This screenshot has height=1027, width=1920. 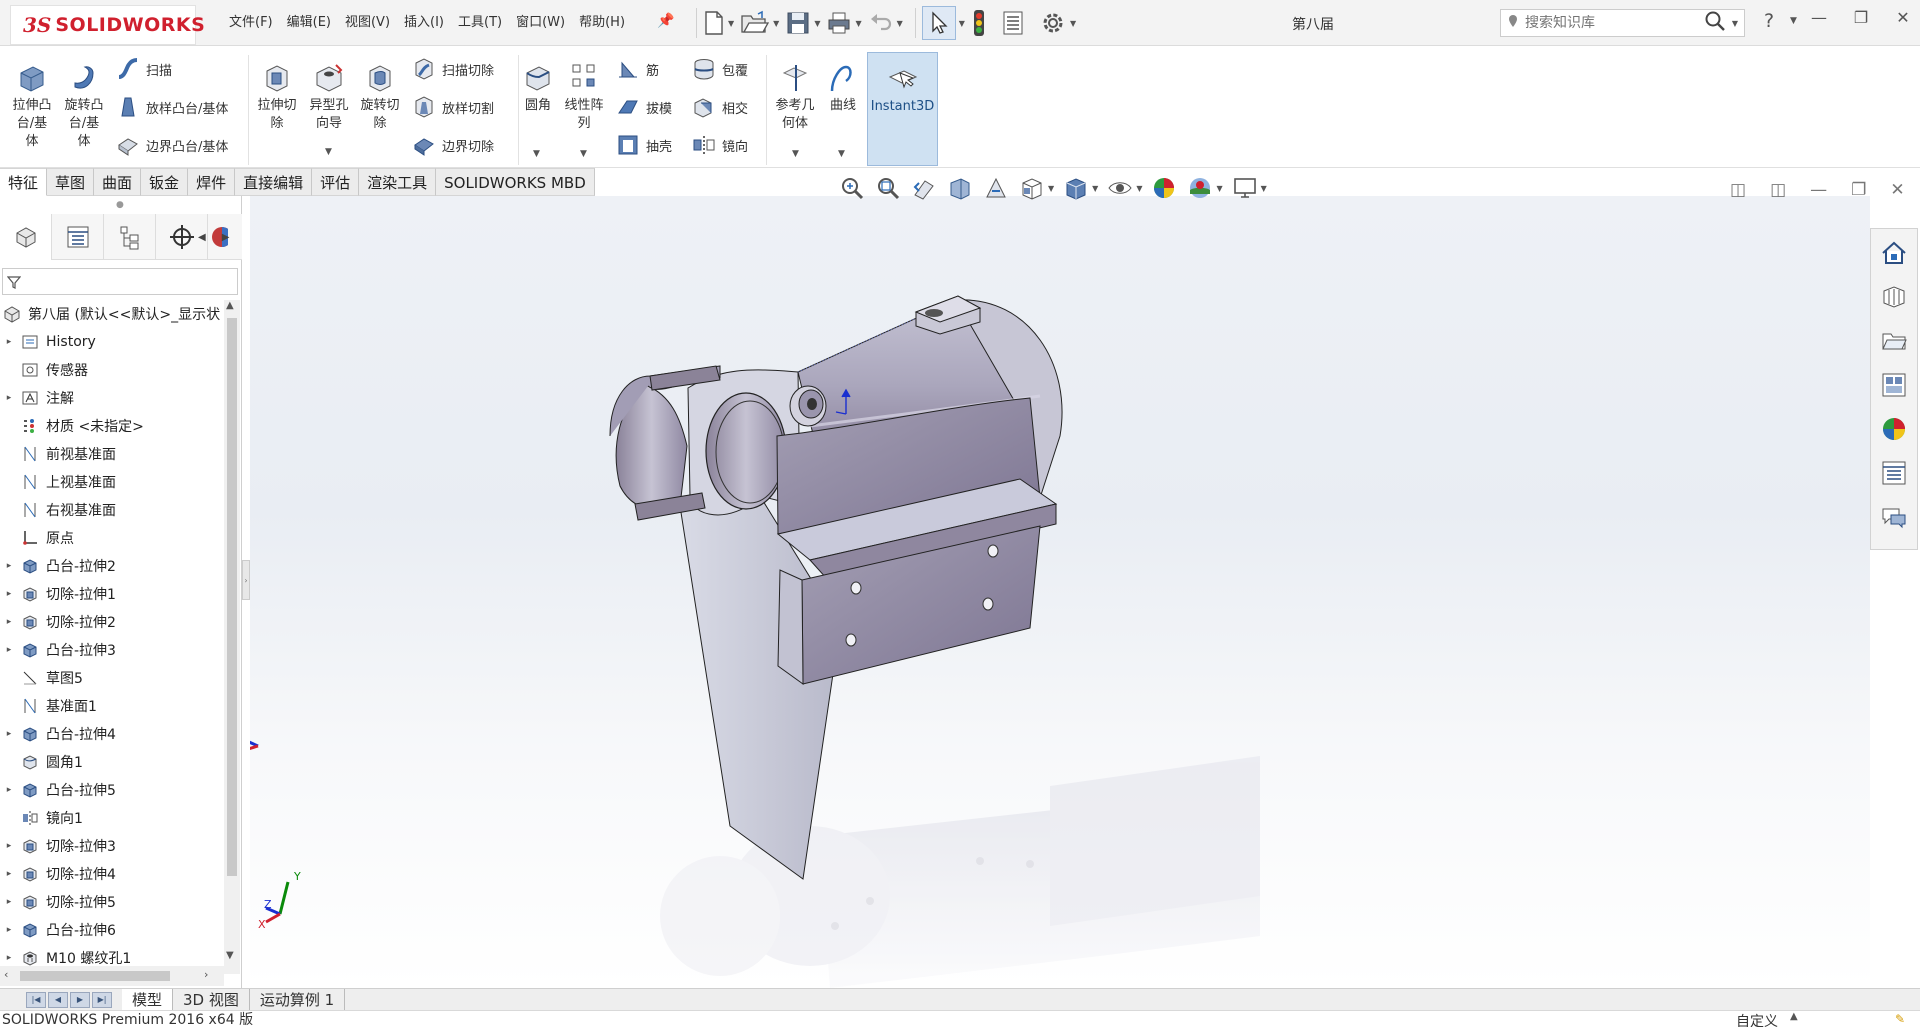 I want to click on tree-item: 材质 <未指定>, so click(x=112, y=426).